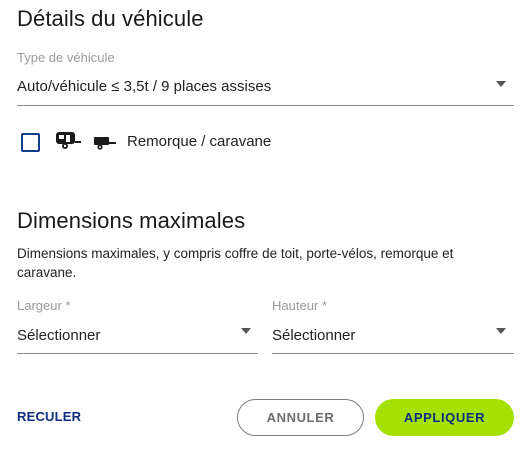 The height and width of the screenshot is (452, 532). What do you see at coordinates (393, 353) in the screenshot?
I see `height-underline` at bounding box center [393, 353].